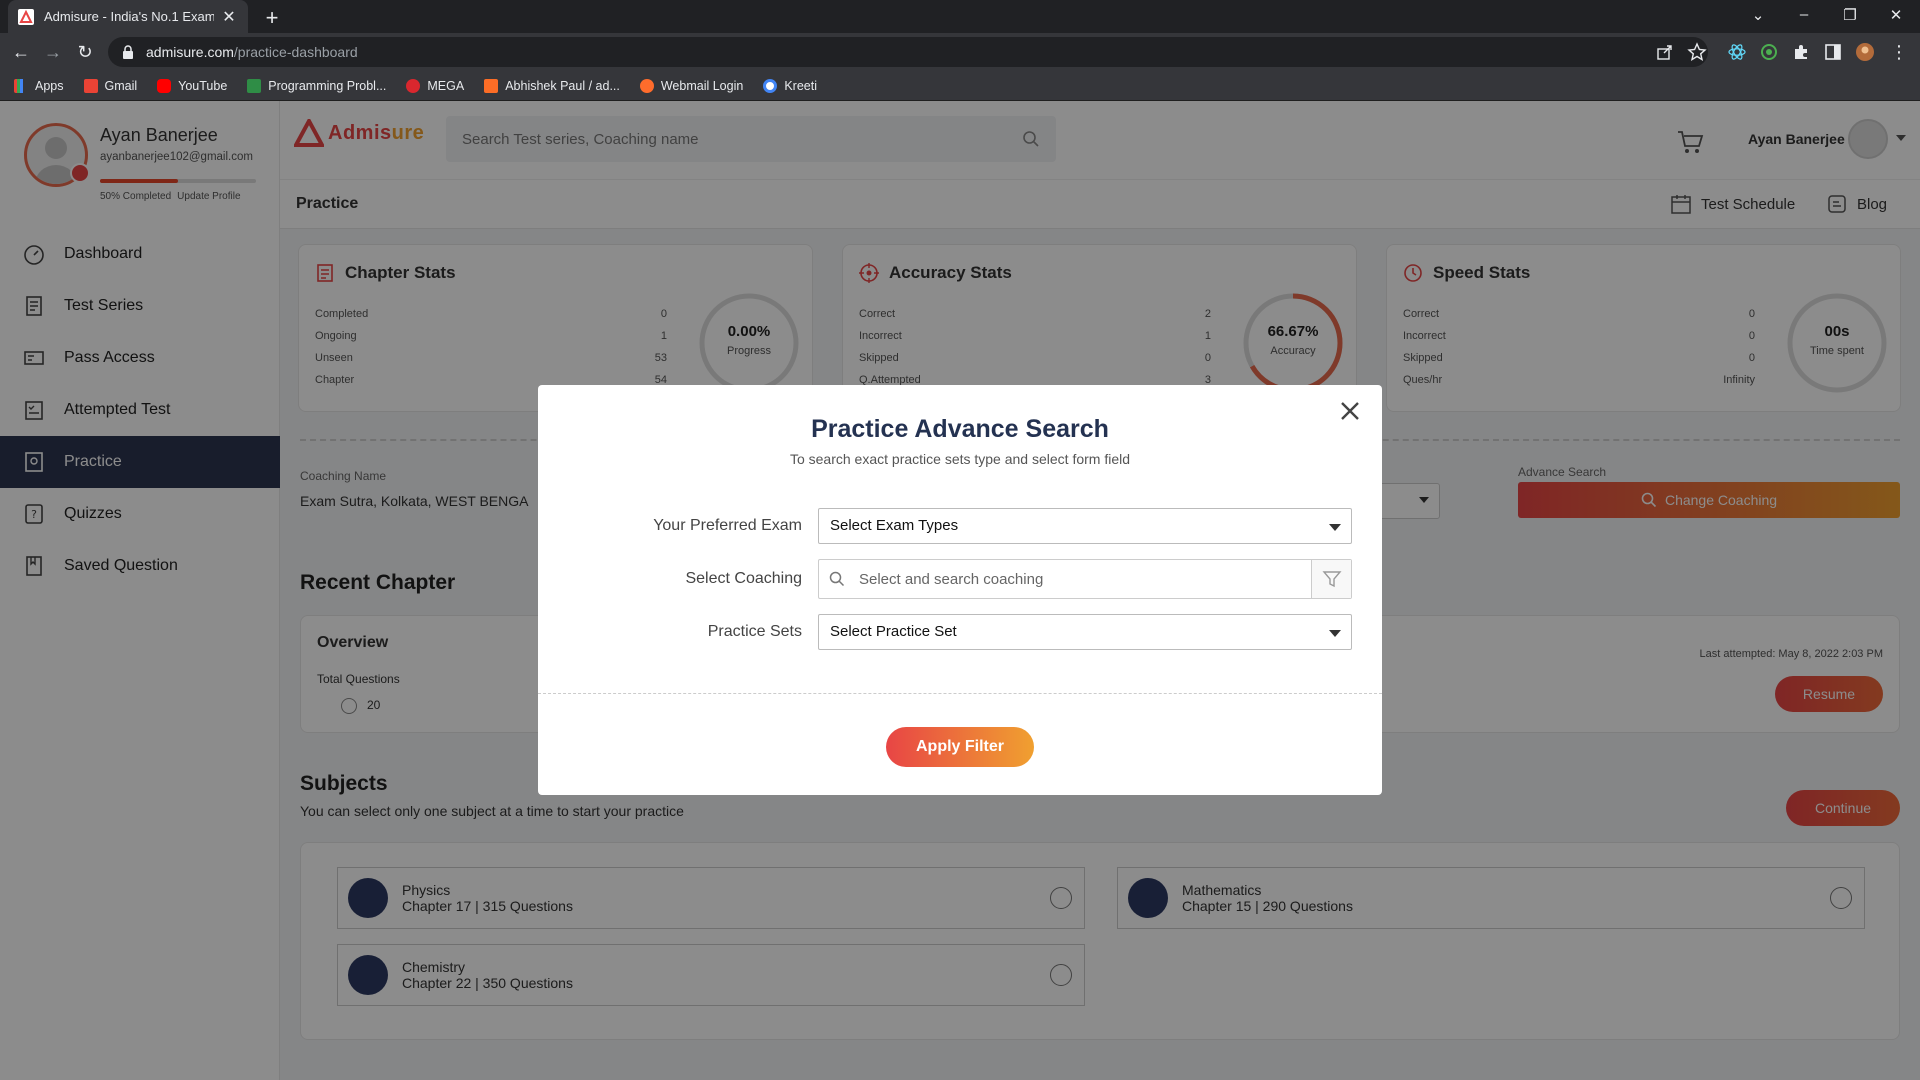 The height and width of the screenshot is (1080, 1920). Describe the element at coordinates (800, 85) in the screenshot. I see `bookmark-label: Kreeti` at that location.